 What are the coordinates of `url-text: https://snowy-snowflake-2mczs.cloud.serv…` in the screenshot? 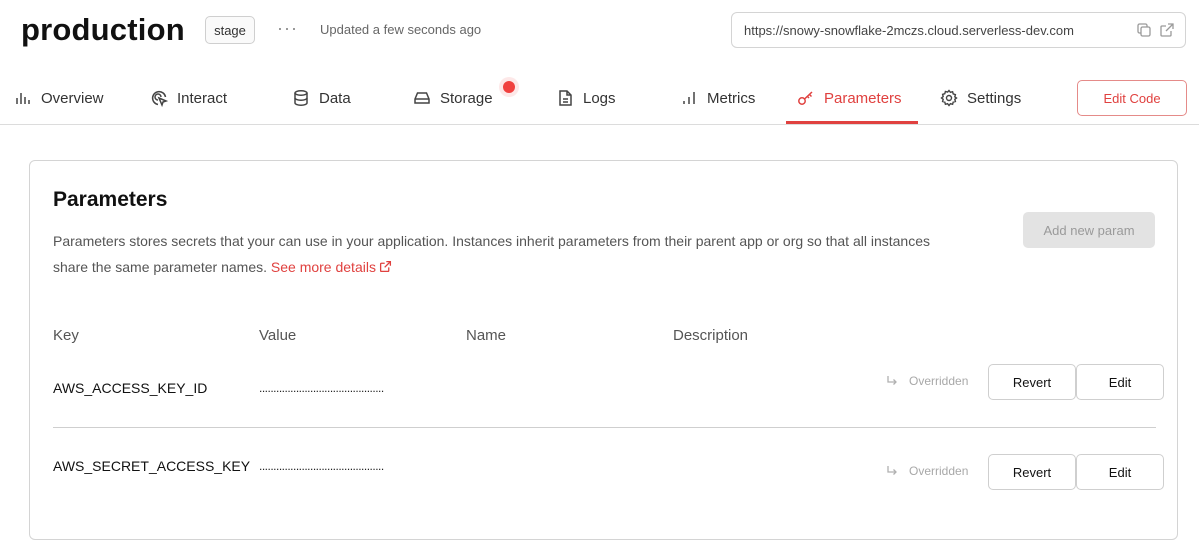 It's located at (909, 30).